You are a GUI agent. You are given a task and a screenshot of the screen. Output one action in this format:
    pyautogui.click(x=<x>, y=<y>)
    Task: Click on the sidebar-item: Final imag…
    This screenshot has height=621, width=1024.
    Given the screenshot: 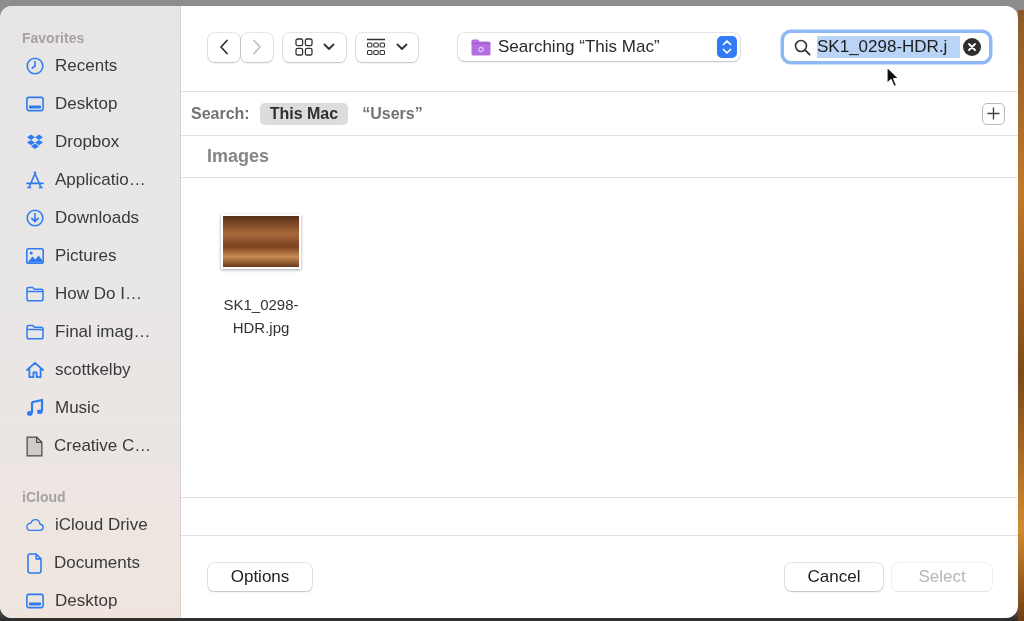 What is the action you would take?
    pyautogui.click(x=86, y=332)
    